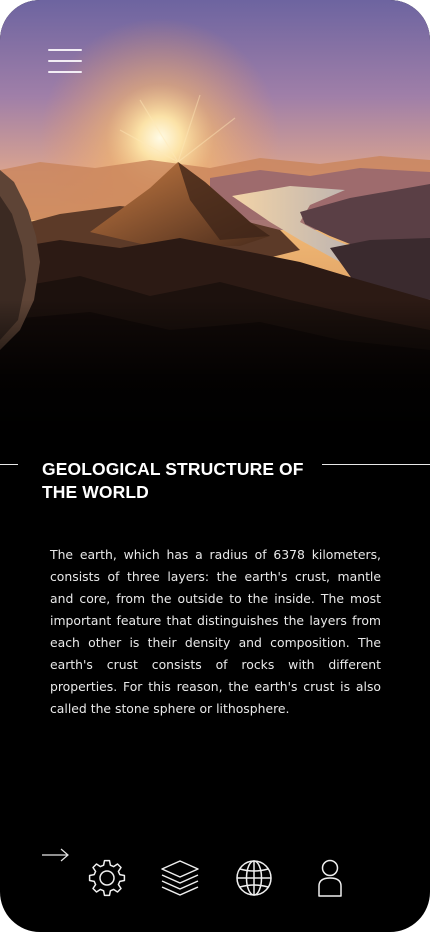  Describe the element at coordinates (180, 878) in the screenshot. I see `layers-icon` at that location.